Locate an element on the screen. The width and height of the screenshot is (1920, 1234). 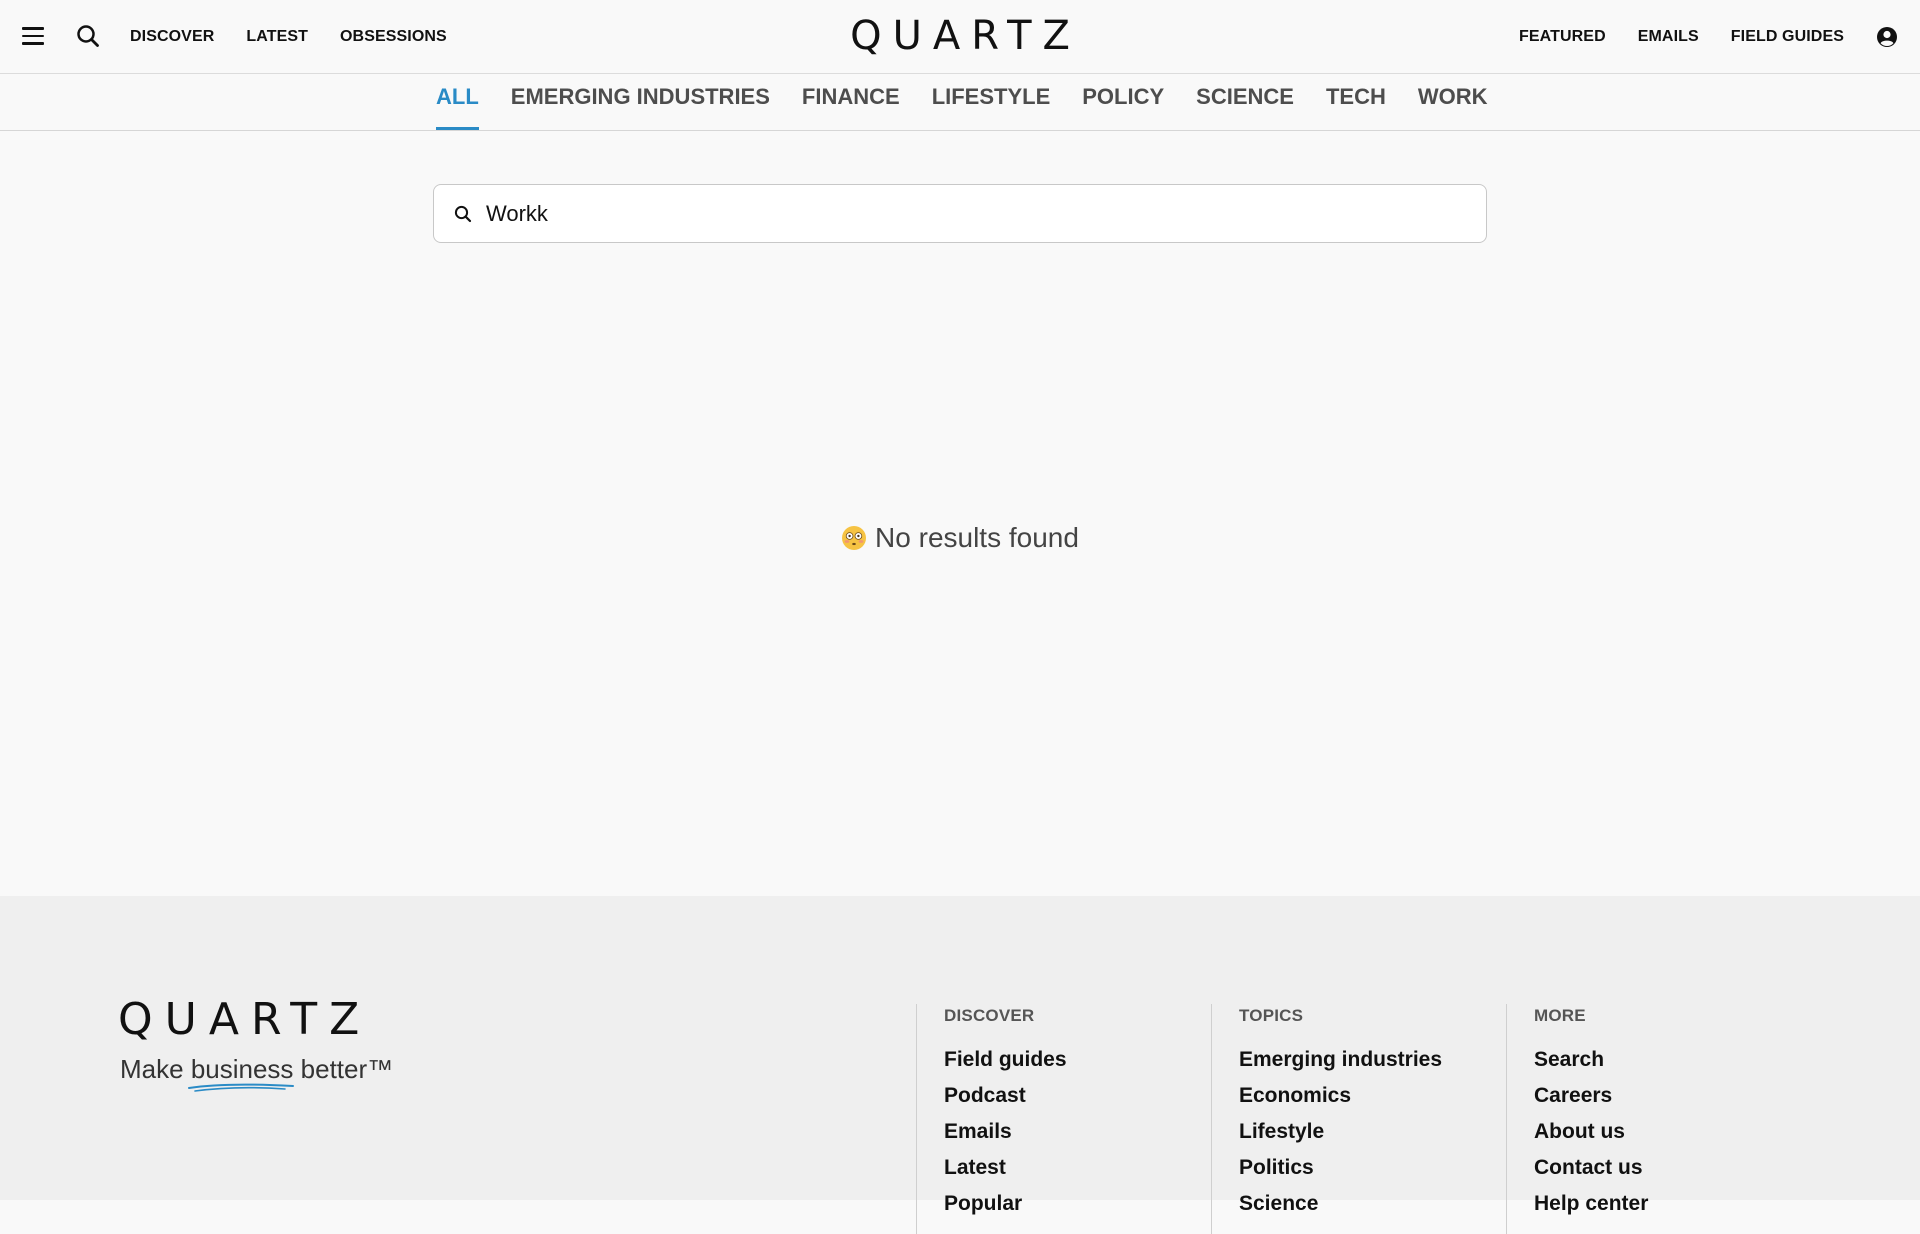
no-results-text: No results found is located at coordinates (977, 537).